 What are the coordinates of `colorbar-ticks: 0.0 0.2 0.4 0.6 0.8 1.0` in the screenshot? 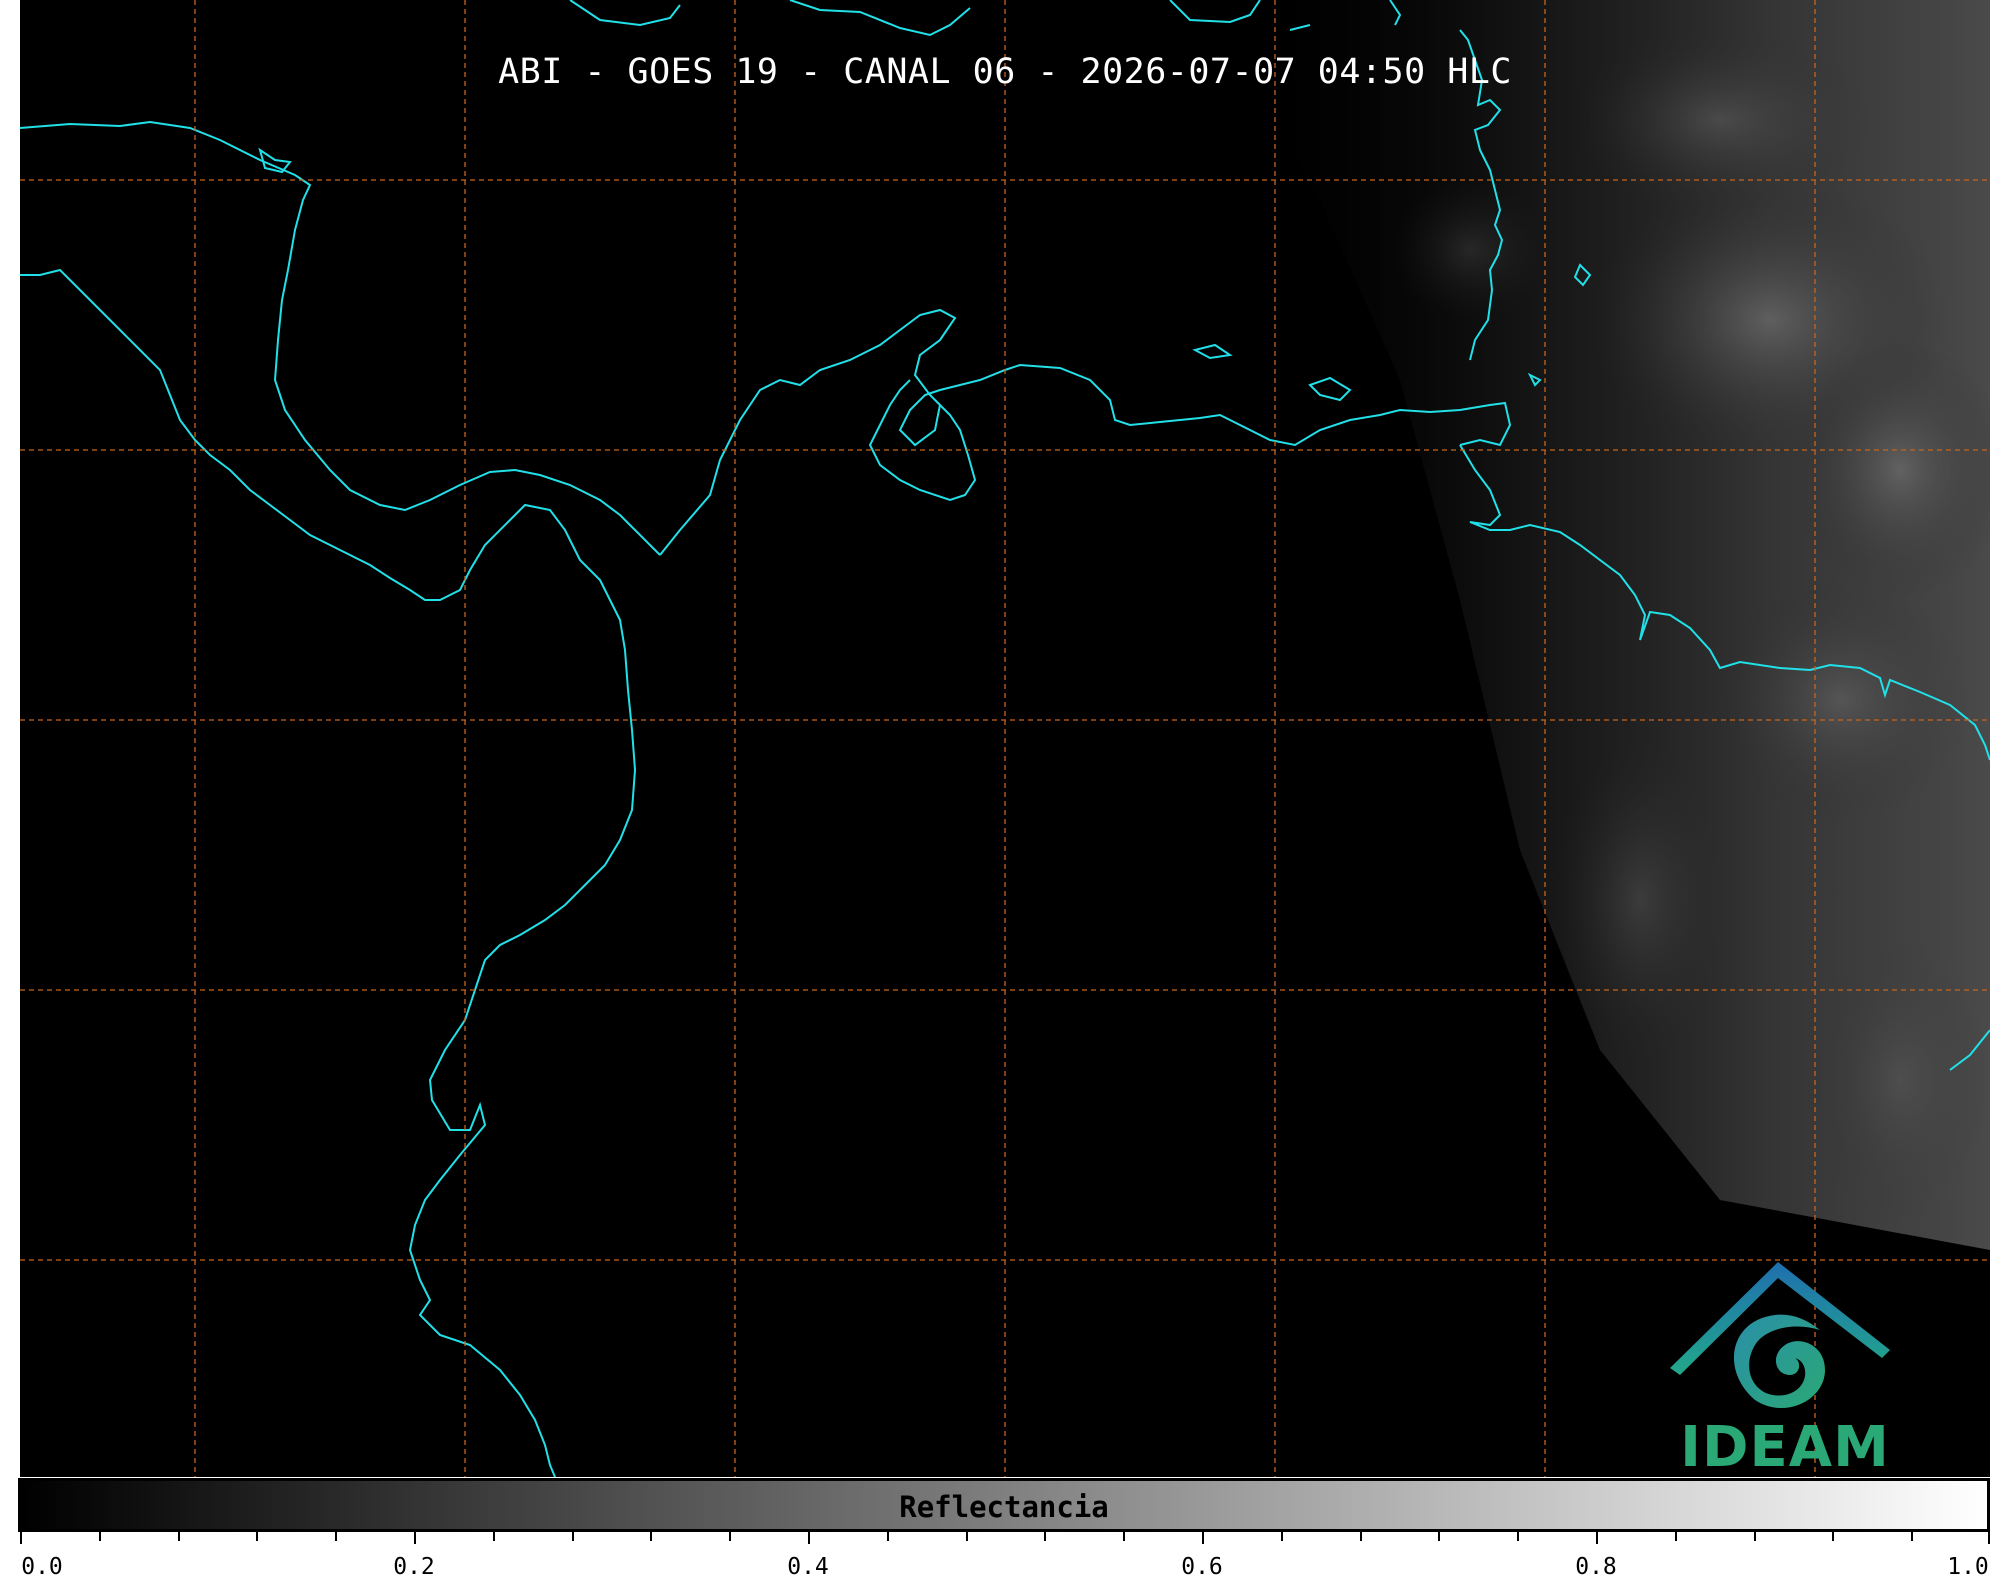 It's located at (1005, 1556).